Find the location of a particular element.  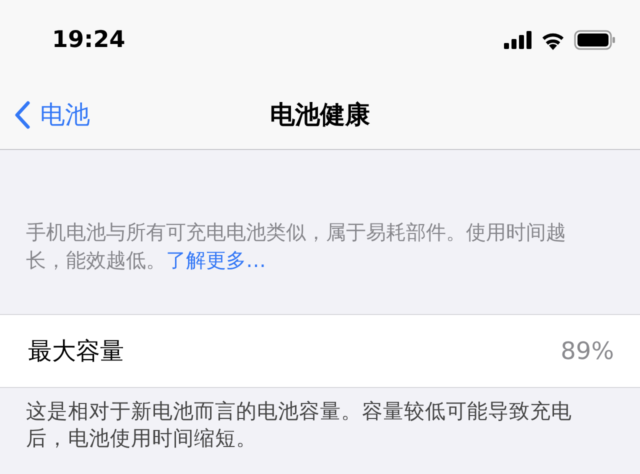

capacity-value: 89% is located at coordinates (587, 351).